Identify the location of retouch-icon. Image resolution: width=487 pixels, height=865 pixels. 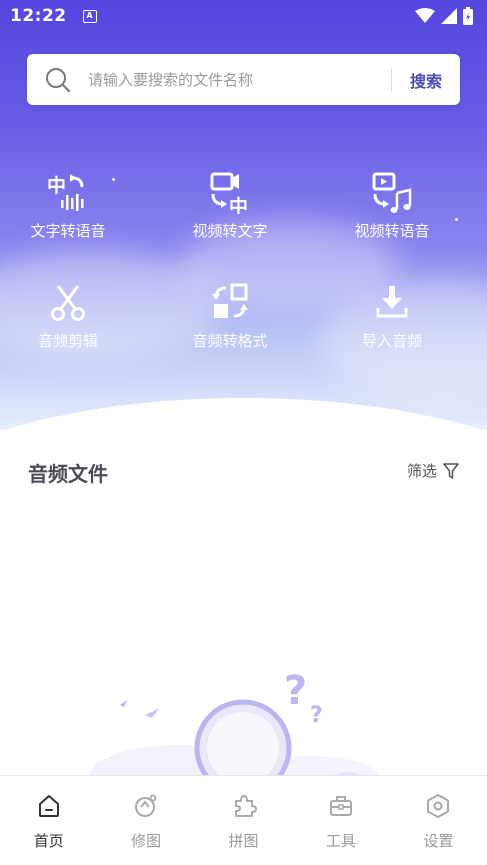
(146, 805).